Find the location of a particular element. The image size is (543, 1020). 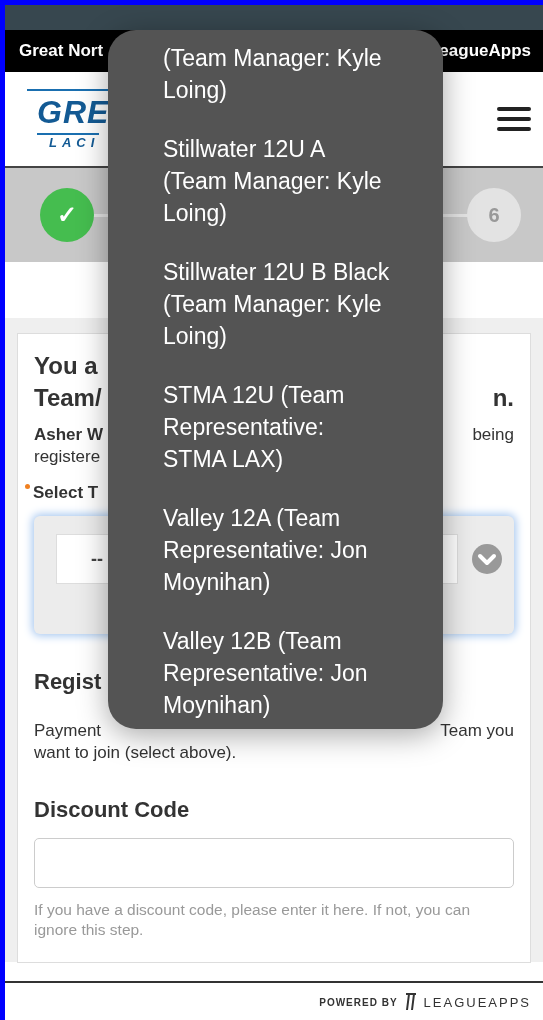

dropdown-option: Stillwater 12U B Black (Team Manager: Kyle Loing) is located at coordinates (275, 304).